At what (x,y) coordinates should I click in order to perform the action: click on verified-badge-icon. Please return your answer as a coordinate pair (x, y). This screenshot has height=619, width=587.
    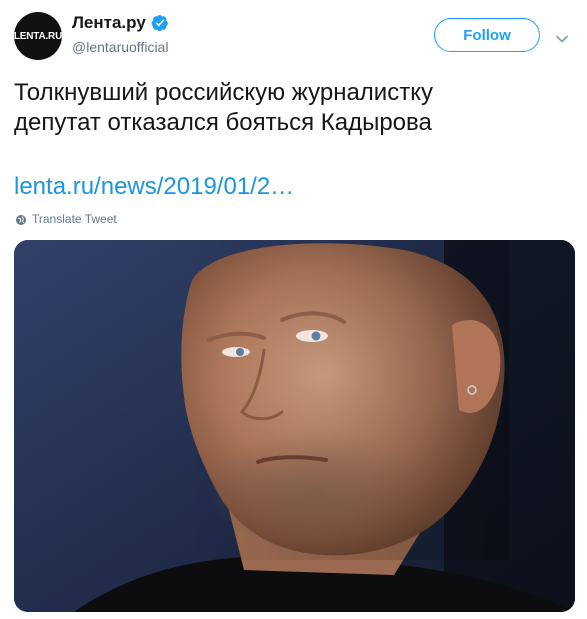
    Looking at the image, I should click on (160, 23).